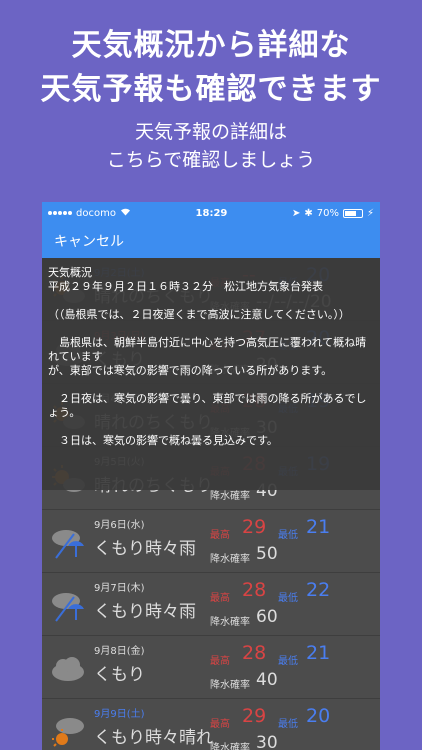 The width and height of the screenshot is (422, 750). What do you see at coordinates (211, 89) in the screenshot?
I see `promo-title-line2: 天気予報も確認できます` at bounding box center [211, 89].